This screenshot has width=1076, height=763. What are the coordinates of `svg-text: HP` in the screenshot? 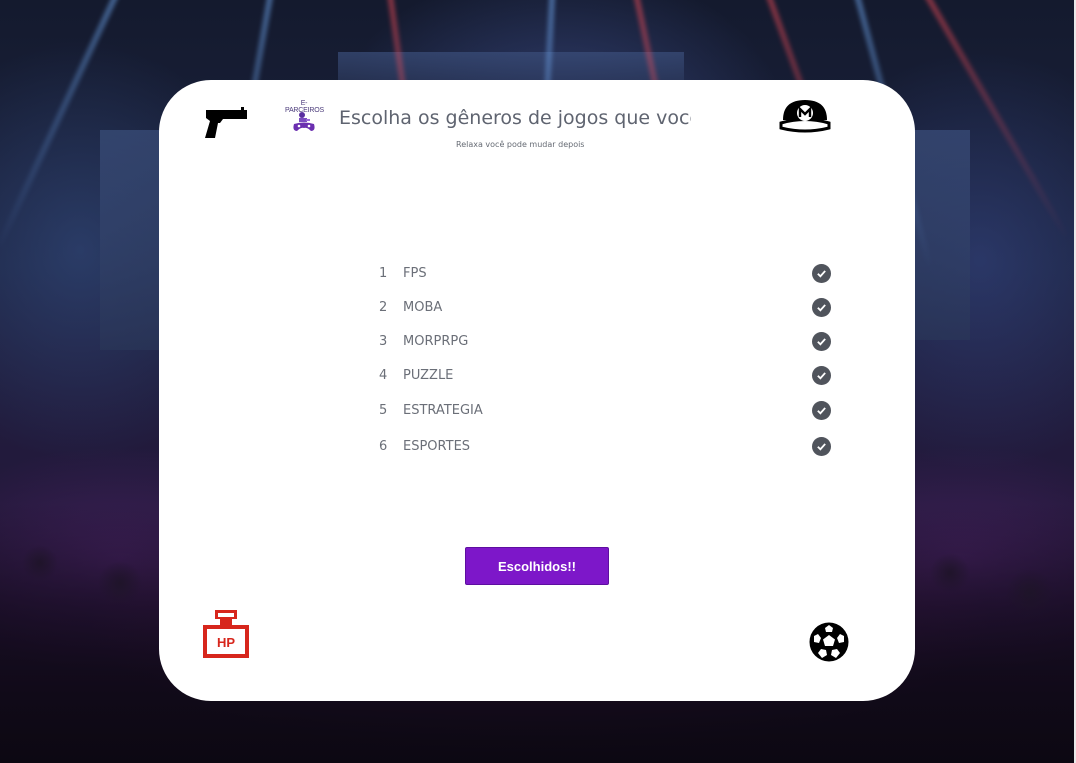 It's located at (226, 642).